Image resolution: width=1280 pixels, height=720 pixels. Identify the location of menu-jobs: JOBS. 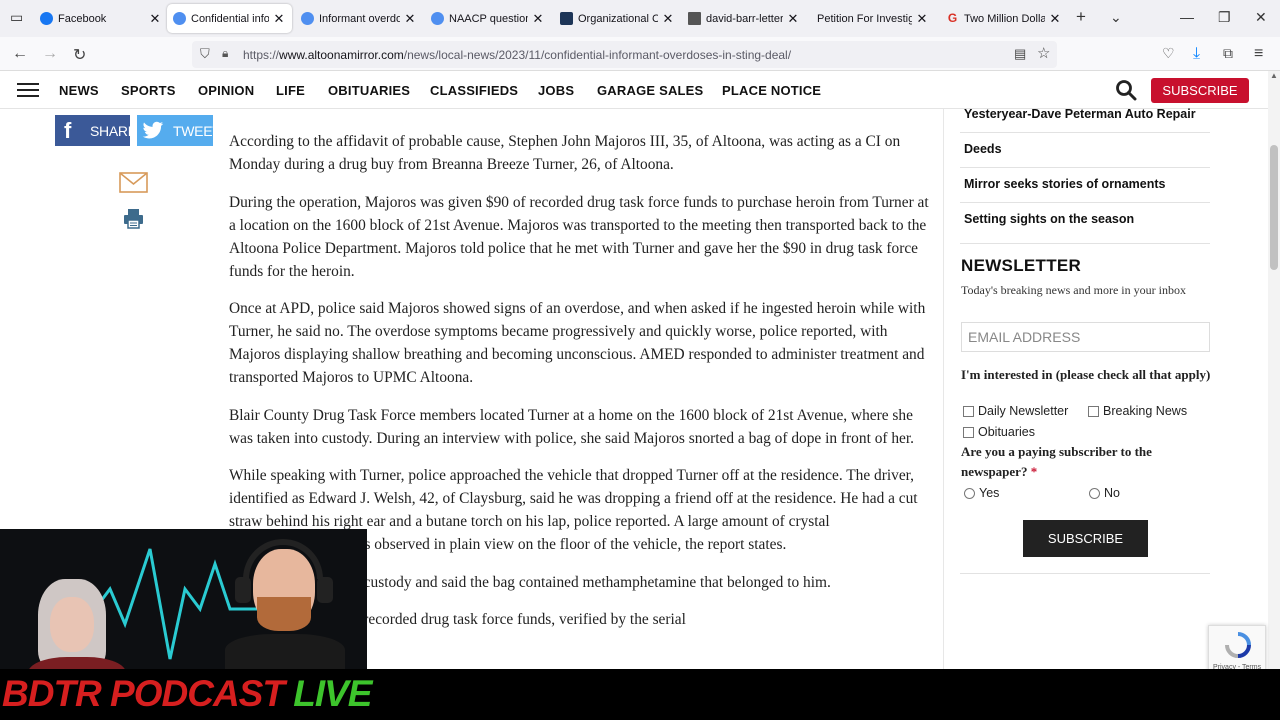
(556, 90).